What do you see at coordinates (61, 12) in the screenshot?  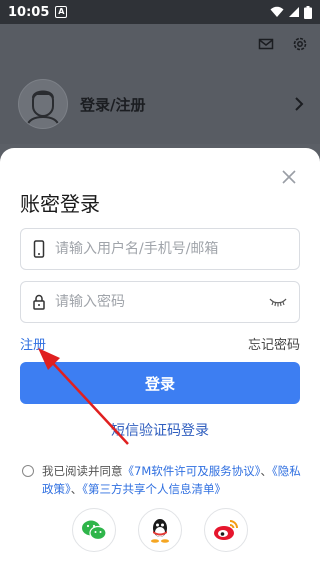 I see `notification-icon: A` at bounding box center [61, 12].